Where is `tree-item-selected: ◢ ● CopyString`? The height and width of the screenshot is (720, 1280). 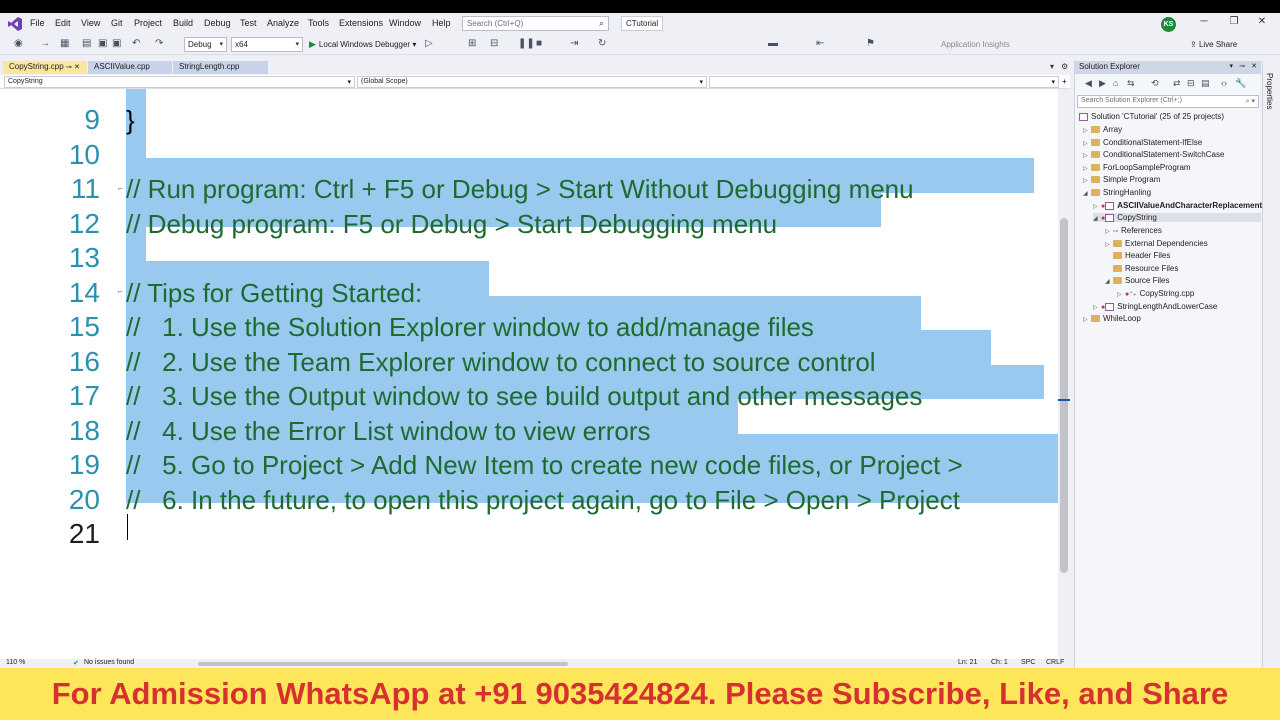
tree-item-selected: ◢ ● CopyString is located at coordinates (1177, 217).